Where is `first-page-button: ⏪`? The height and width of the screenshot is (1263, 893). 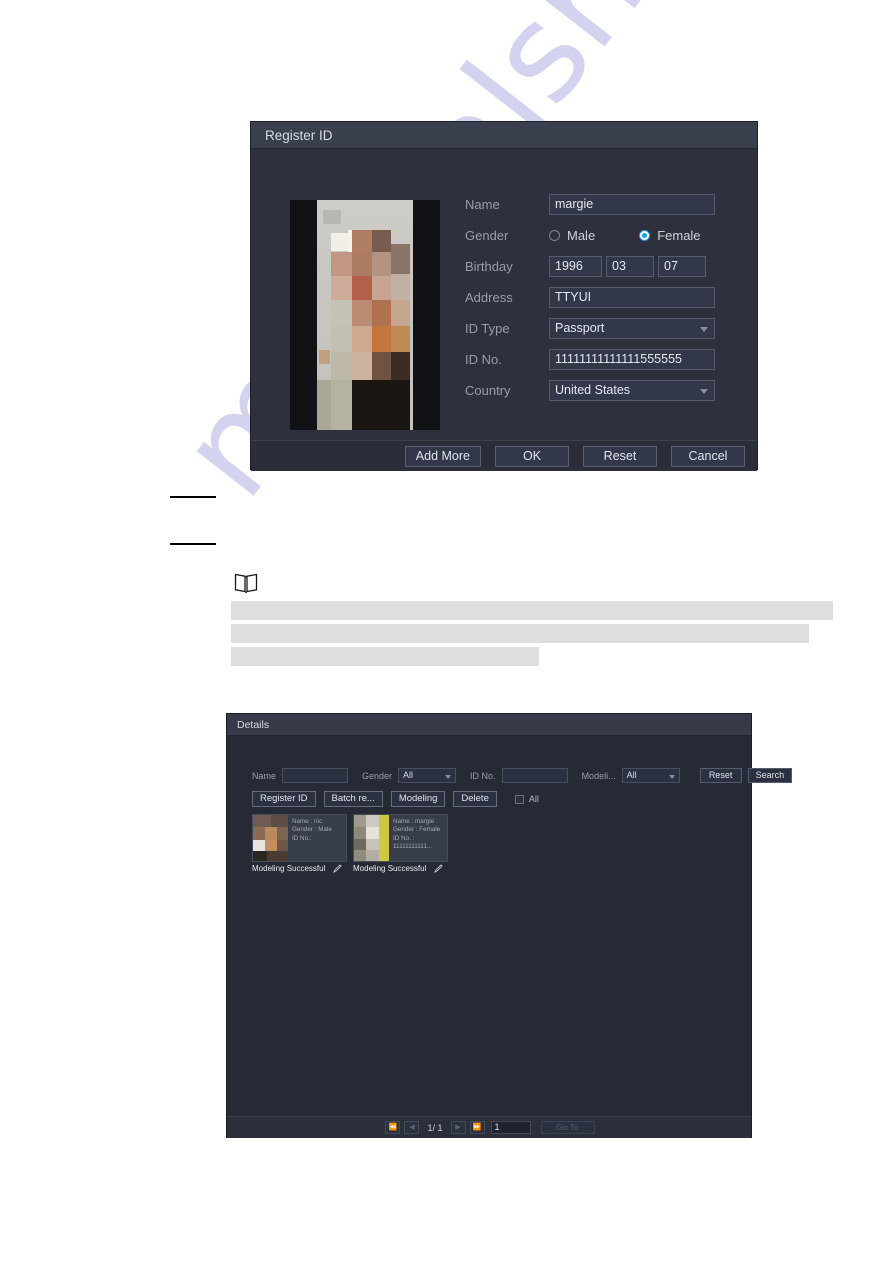 first-page-button: ⏪ is located at coordinates (393, 1127).